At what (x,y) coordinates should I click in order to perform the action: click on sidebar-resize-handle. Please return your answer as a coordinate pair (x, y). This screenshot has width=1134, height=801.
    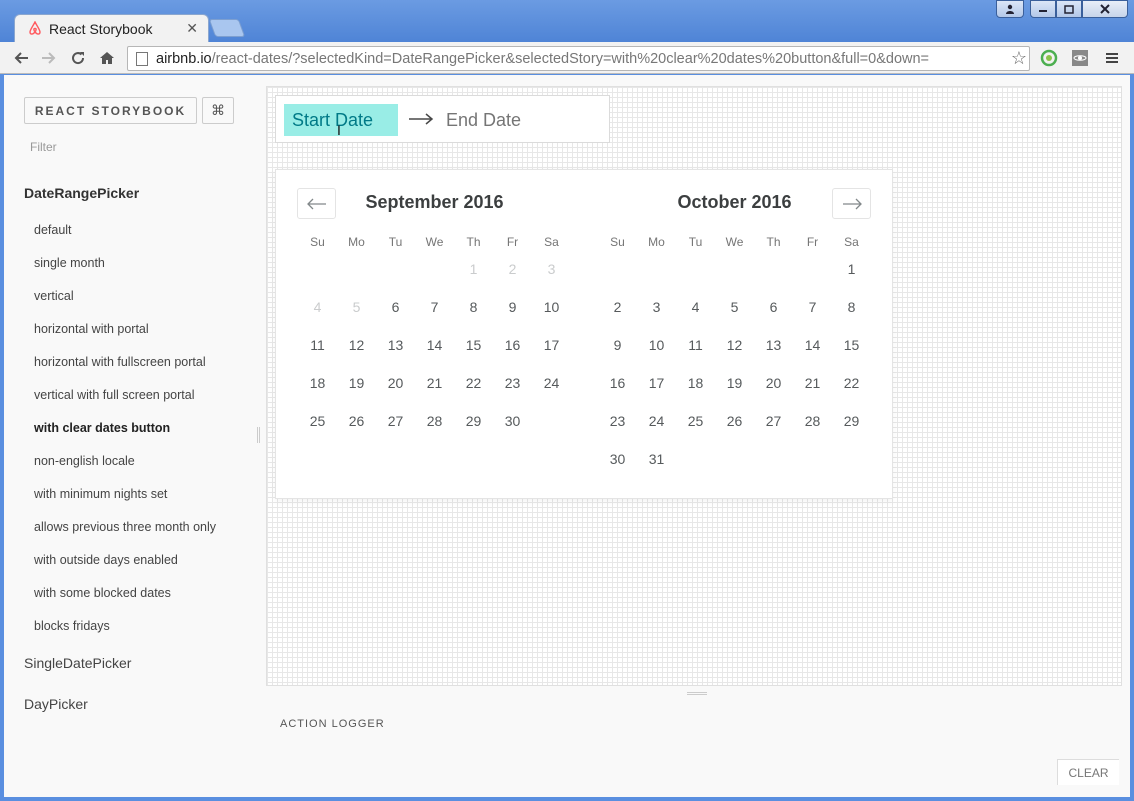
    Looking at the image, I should click on (258, 435).